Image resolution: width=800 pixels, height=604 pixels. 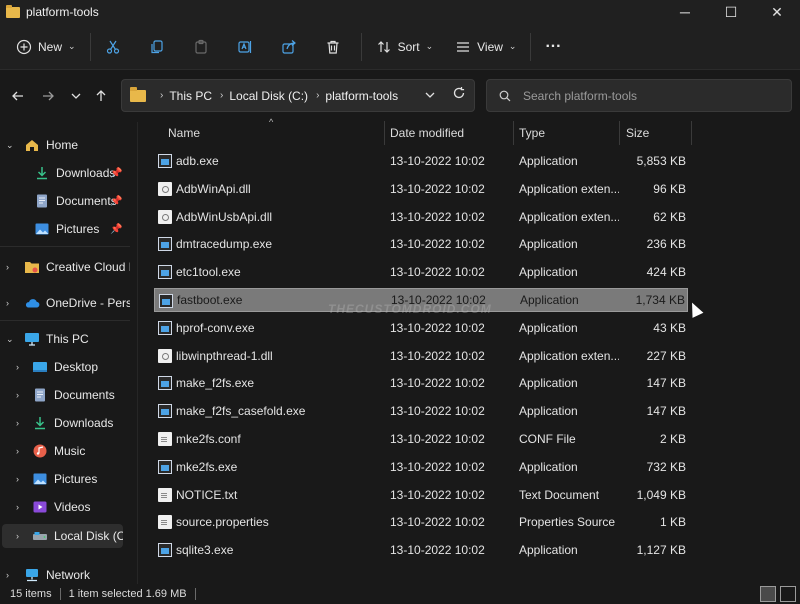 I want to click on chevron-down-icon, so click(x=76, y=96).